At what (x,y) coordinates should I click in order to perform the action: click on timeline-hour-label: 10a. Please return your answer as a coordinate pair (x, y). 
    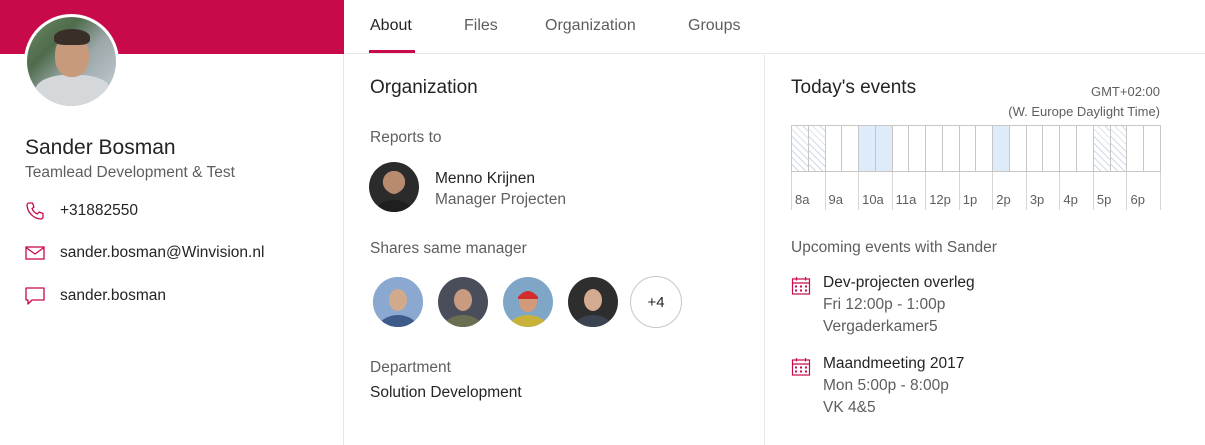
    Looking at the image, I should click on (875, 191).